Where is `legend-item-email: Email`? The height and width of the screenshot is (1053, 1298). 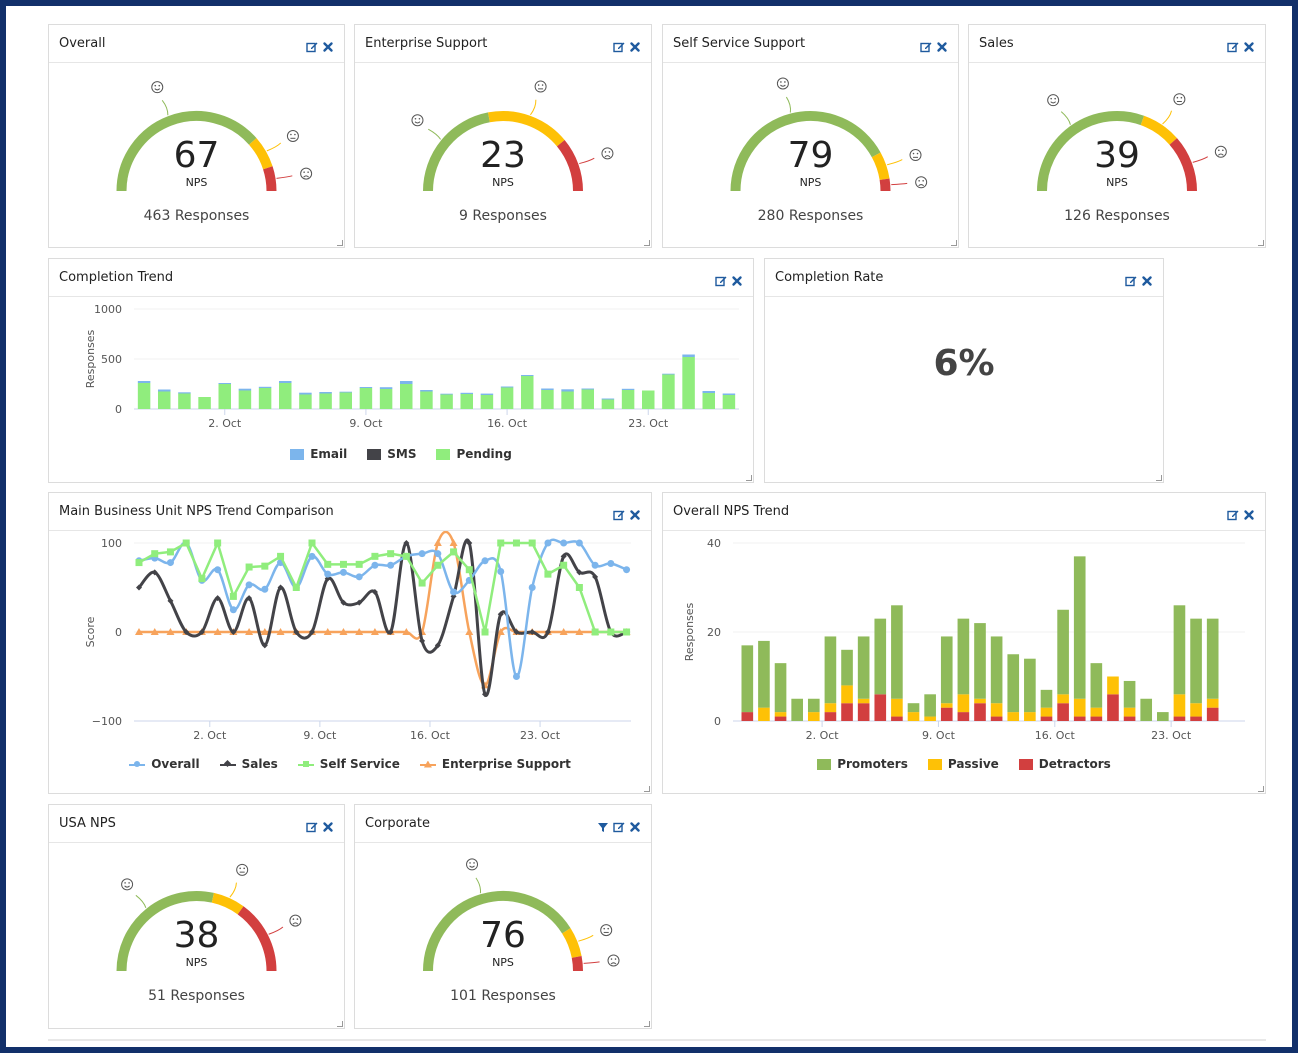 legend-item-email: Email is located at coordinates (318, 454).